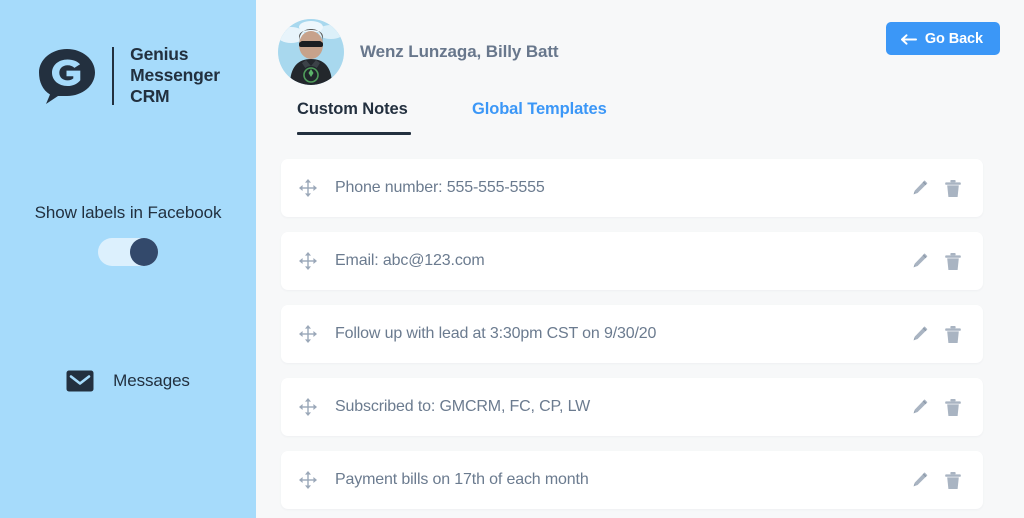 Image resolution: width=1024 pixels, height=518 pixels. What do you see at coordinates (539, 109) in the screenshot?
I see `tab-global-templates: Global Templates` at bounding box center [539, 109].